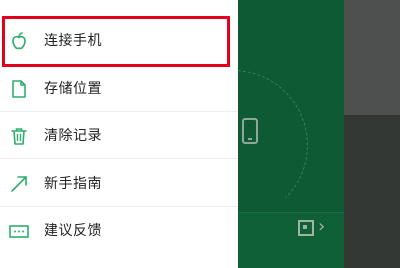  Describe the element at coordinates (116, 41) in the screenshot. I see `highlight-box` at that location.